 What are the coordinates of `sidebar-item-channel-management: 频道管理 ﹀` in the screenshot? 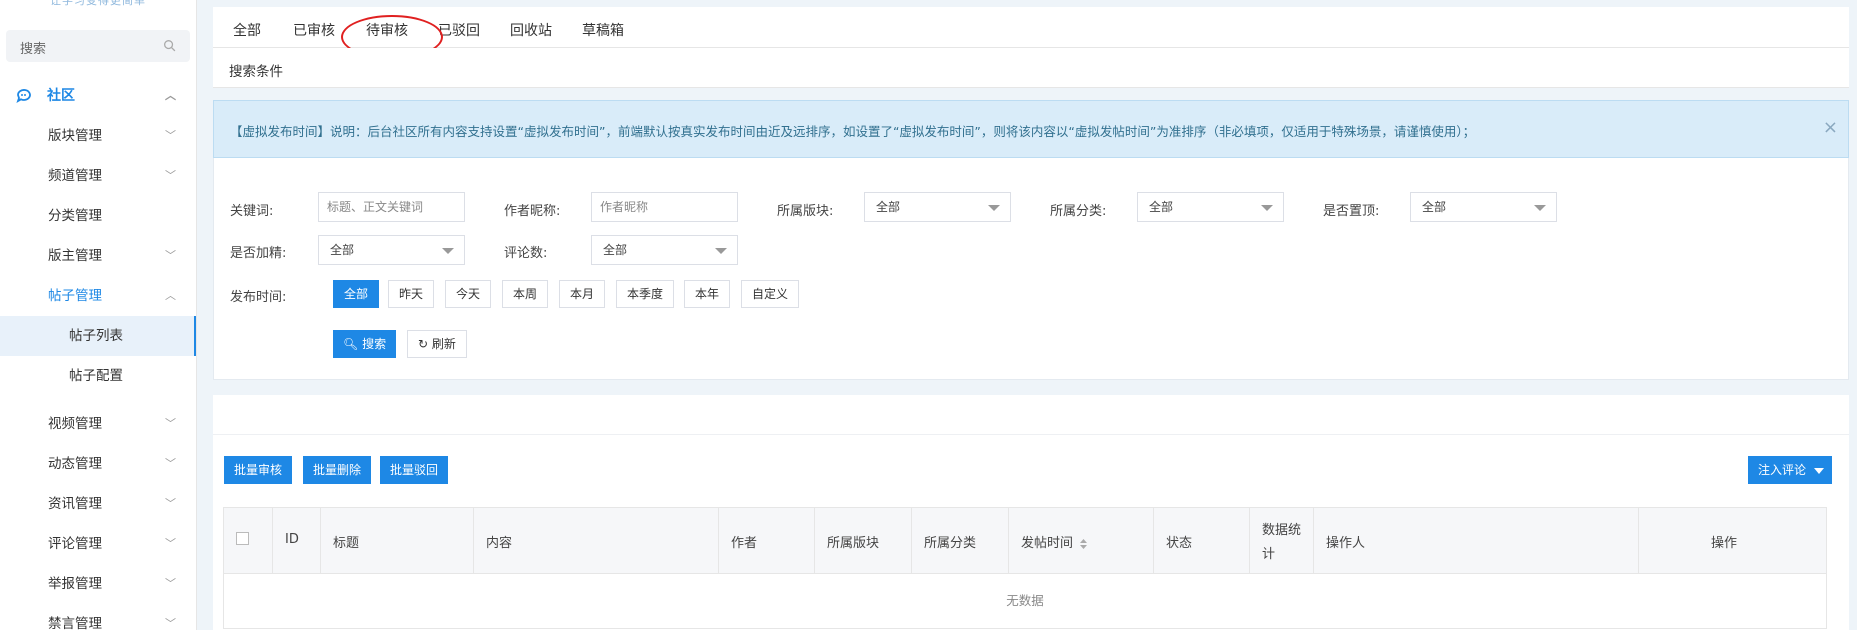 It's located at (98, 176).